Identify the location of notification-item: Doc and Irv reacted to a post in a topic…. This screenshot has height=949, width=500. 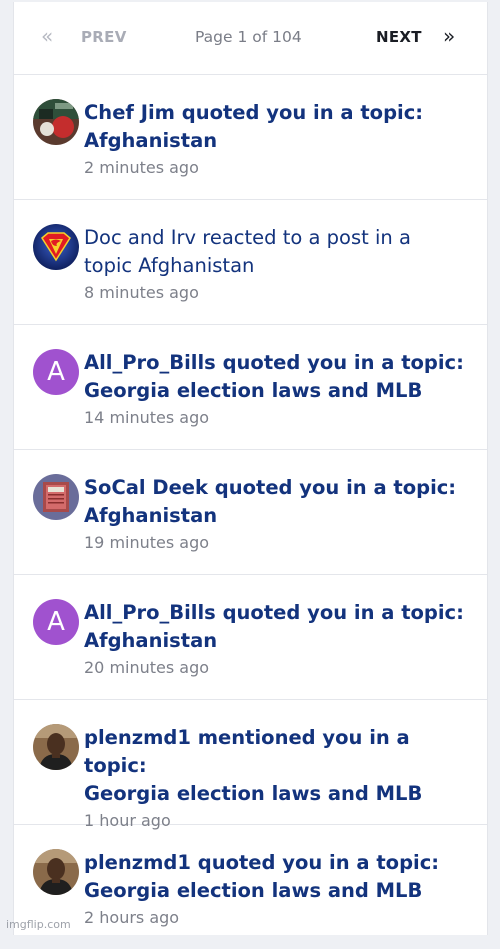
(250, 262).